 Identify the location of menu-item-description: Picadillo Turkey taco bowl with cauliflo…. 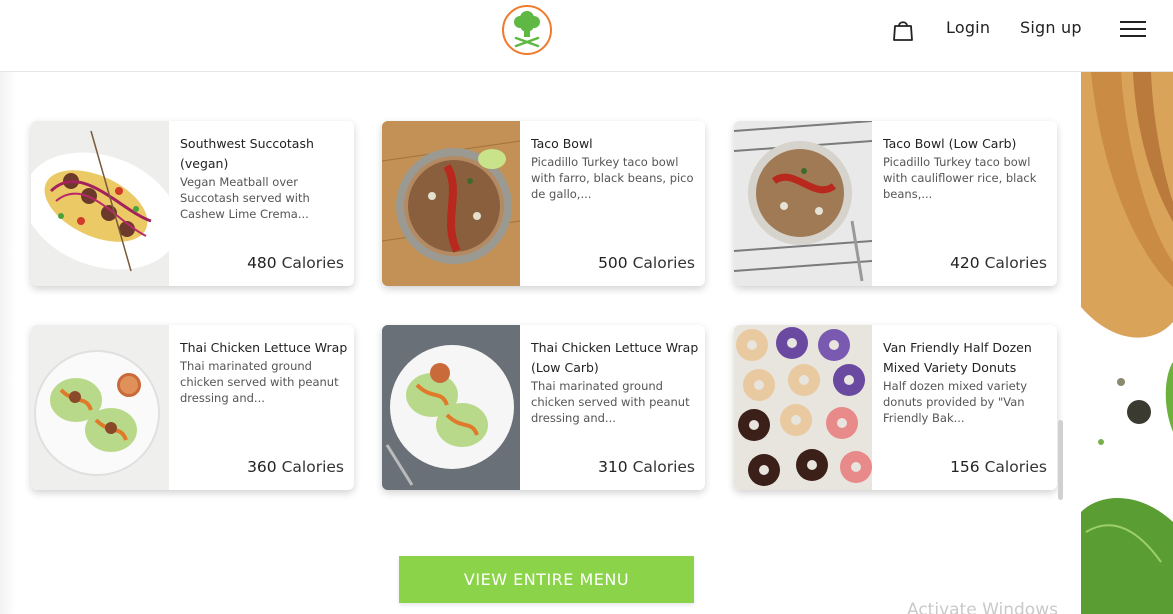
(960, 178).